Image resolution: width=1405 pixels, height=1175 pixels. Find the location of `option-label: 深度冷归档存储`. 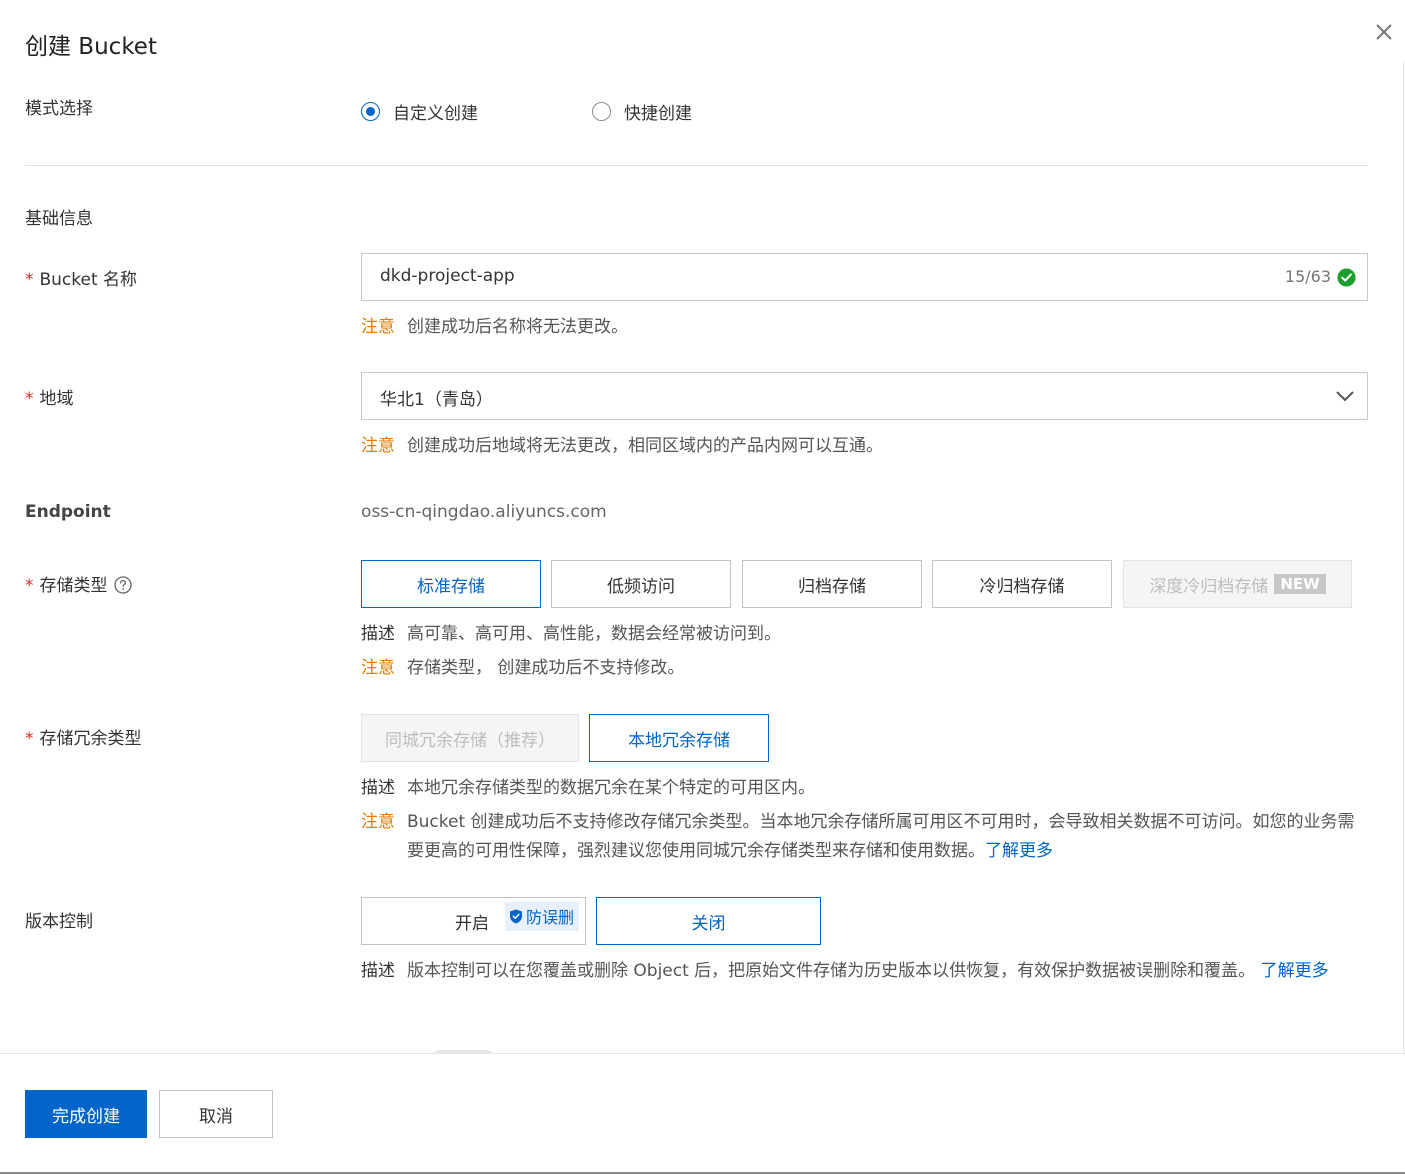

option-label: 深度冷归档存储 is located at coordinates (1209, 586).